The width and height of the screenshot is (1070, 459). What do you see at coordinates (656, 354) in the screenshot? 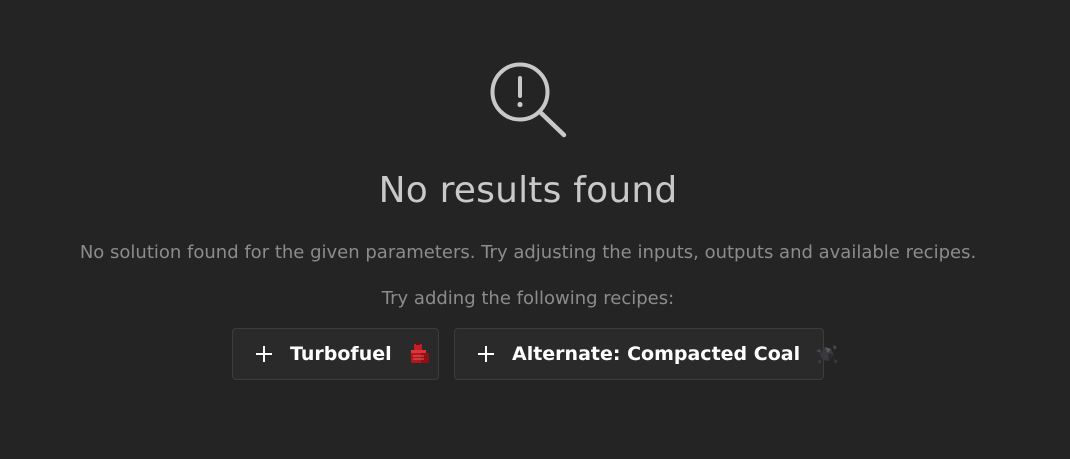
I see `add-recipe-compacted-coal-label: Alternate: Compacted Coal` at bounding box center [656, 354].